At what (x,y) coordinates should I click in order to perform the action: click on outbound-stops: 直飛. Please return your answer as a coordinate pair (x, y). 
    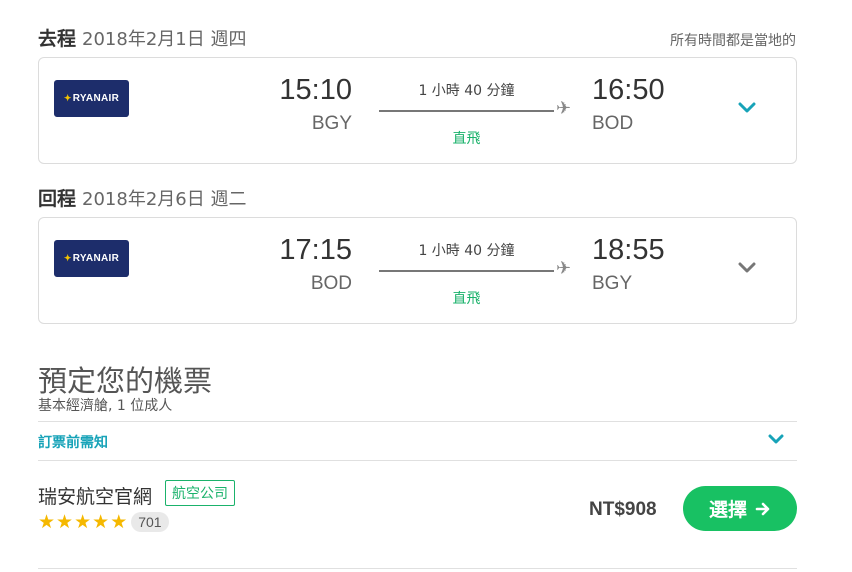
    Looking at the image, I should click on (466, 139).